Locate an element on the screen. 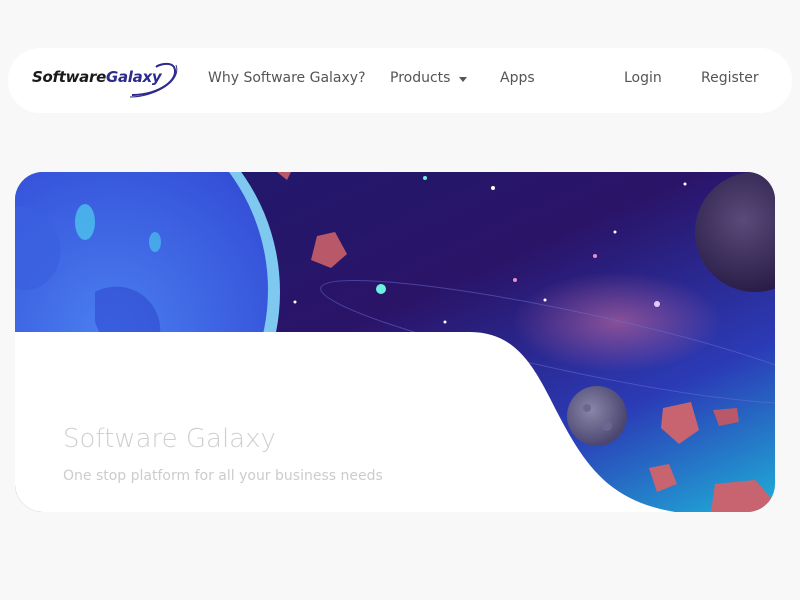 The image size is (800, 600). logo-wordmark: SoftwareGalaxy is located at coordinates (97, 77).